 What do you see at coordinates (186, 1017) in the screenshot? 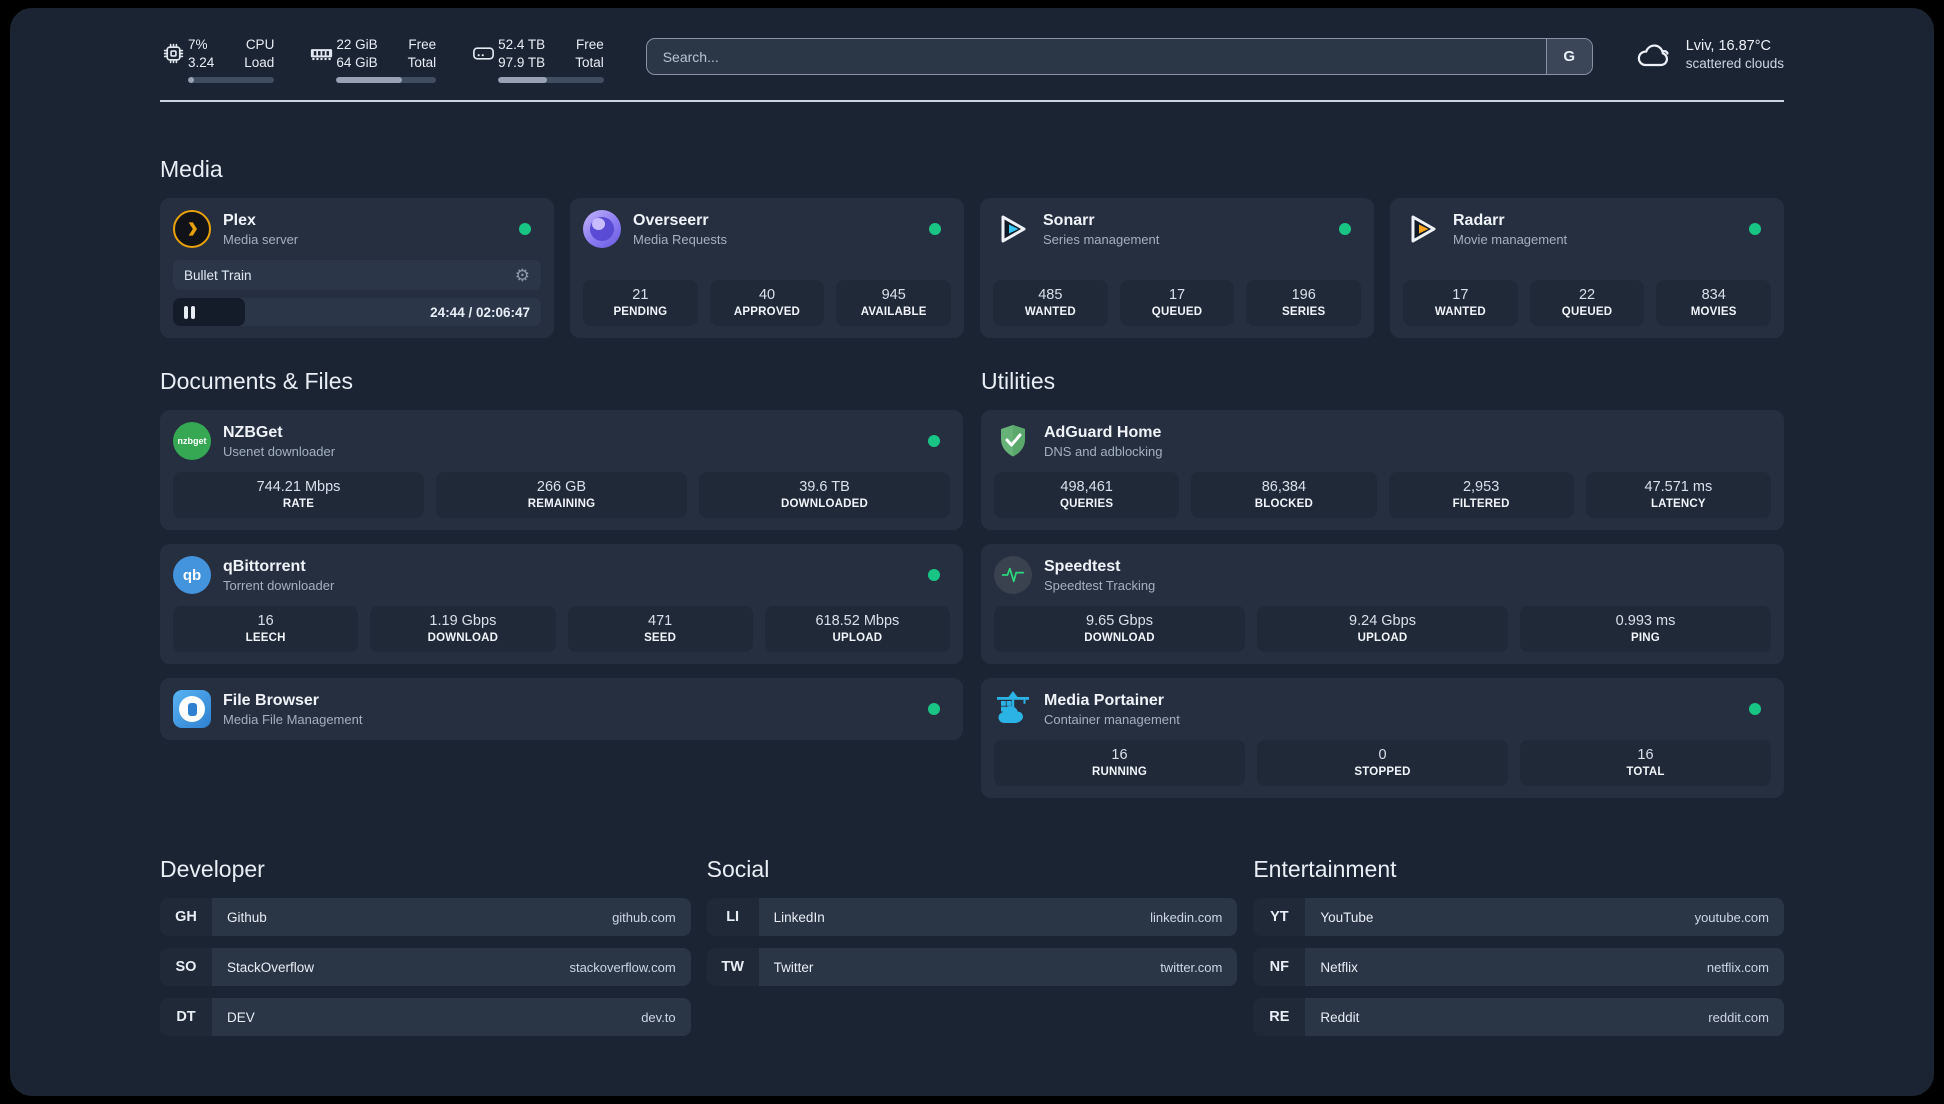
I see `bookmark-abbr: DT` at bounding box center [186, 1017].